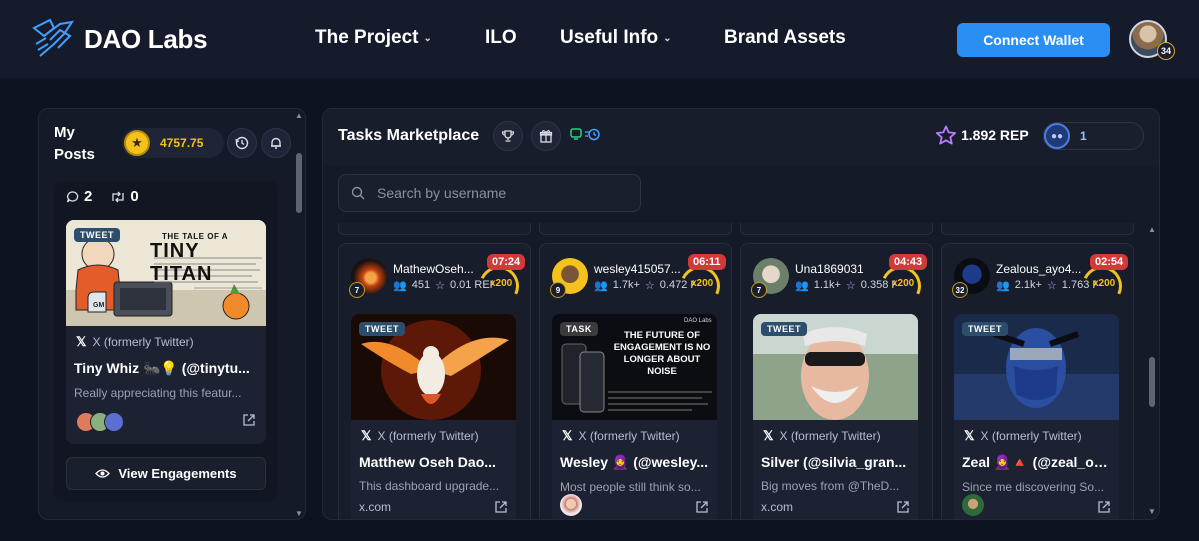  I want to click on timer-blue-icon, so click(592, 134).